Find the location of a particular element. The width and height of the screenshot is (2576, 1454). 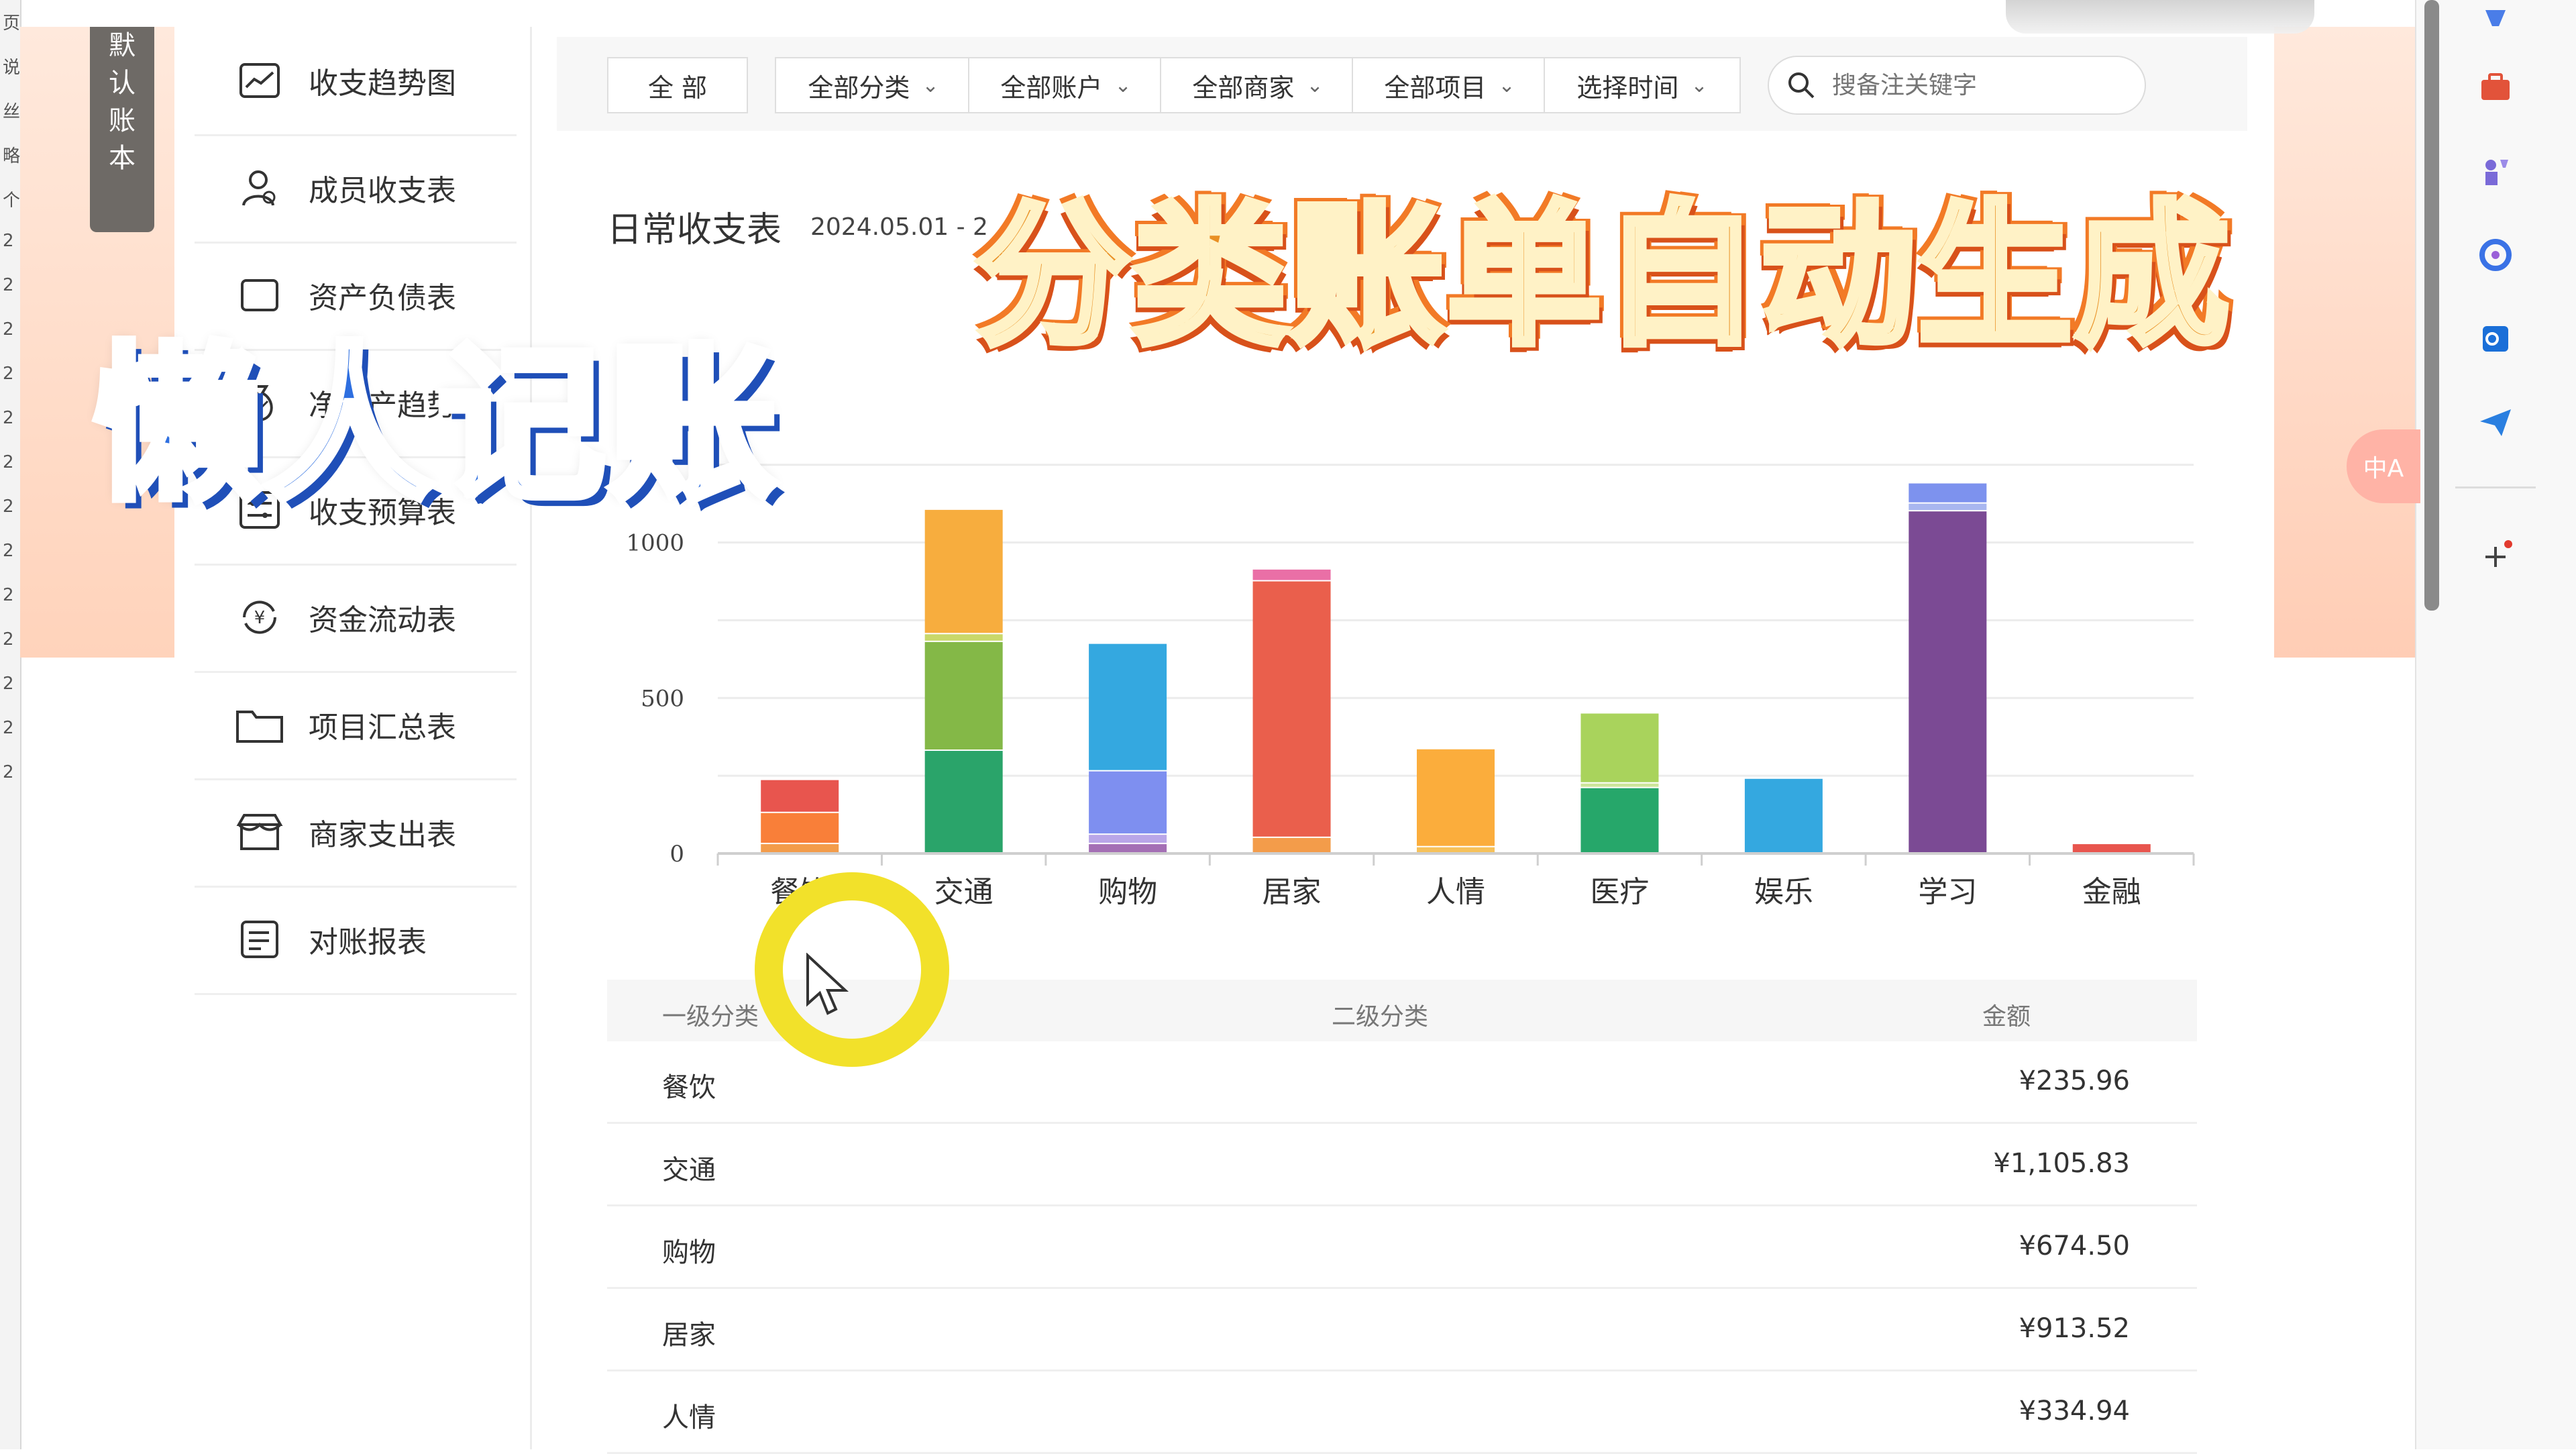

strip-char: 页 is located at coordinates (12, 24).